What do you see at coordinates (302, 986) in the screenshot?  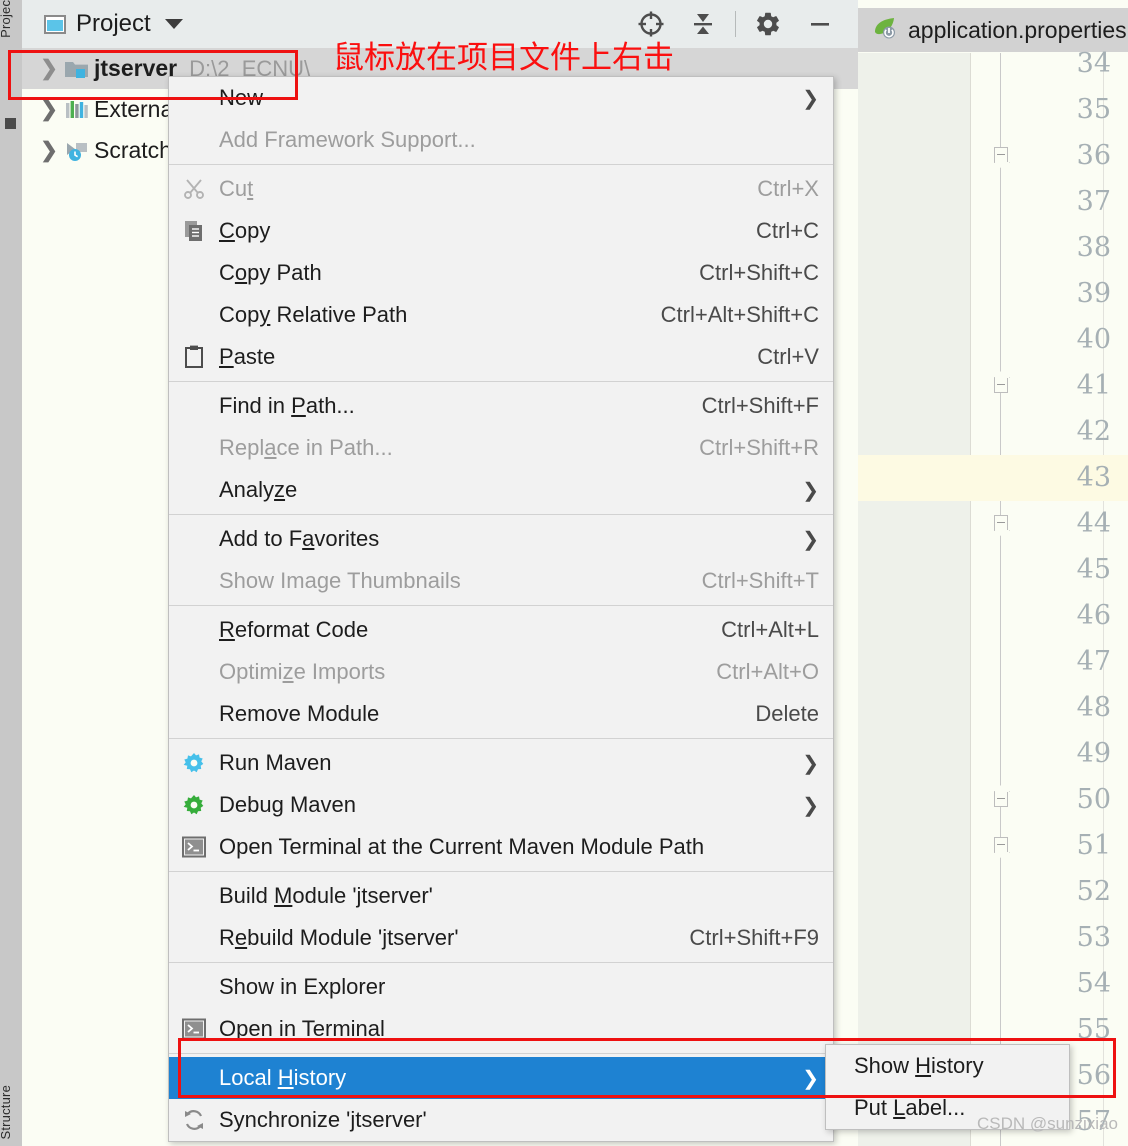 I see `menu-item-label: Show in Explorer` at bounding box center [302, 986].